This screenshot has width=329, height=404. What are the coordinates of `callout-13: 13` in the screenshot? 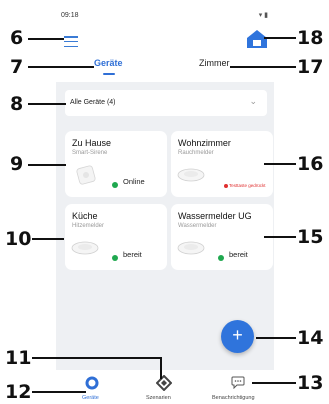 It's located at (310, 383).